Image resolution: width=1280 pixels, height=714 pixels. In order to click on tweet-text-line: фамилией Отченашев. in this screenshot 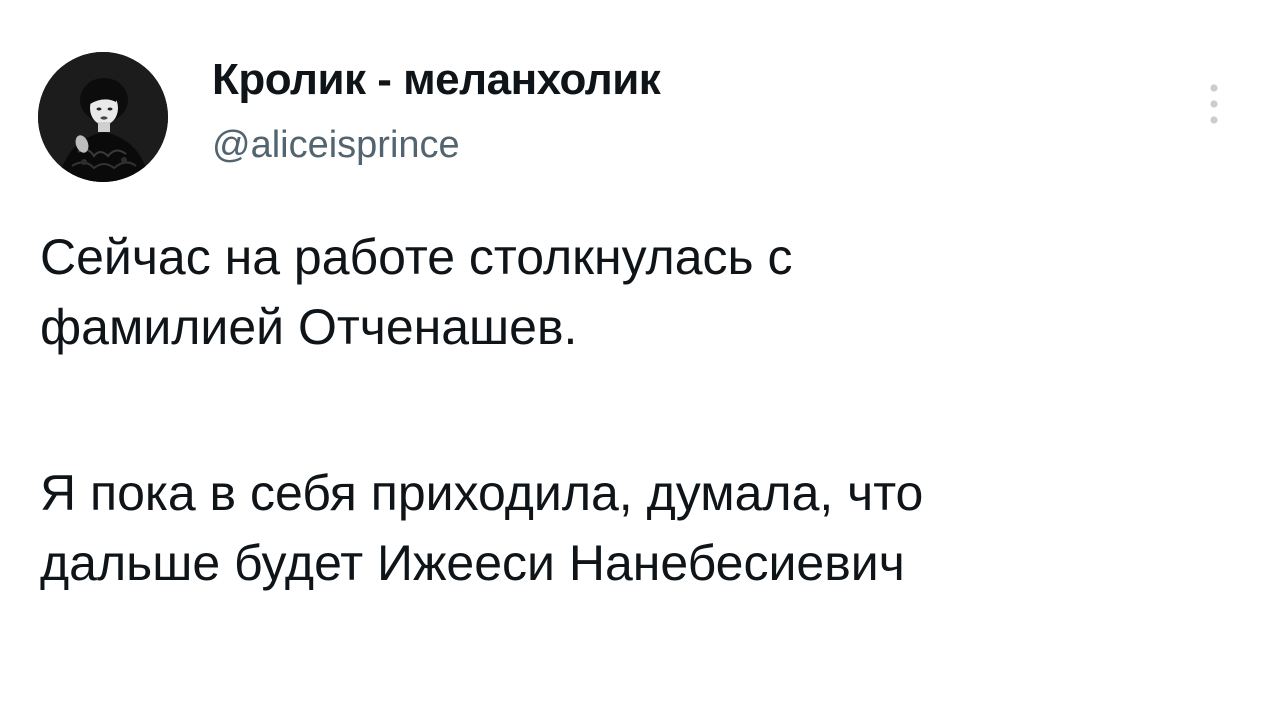, I will do `click(309, 327)`.